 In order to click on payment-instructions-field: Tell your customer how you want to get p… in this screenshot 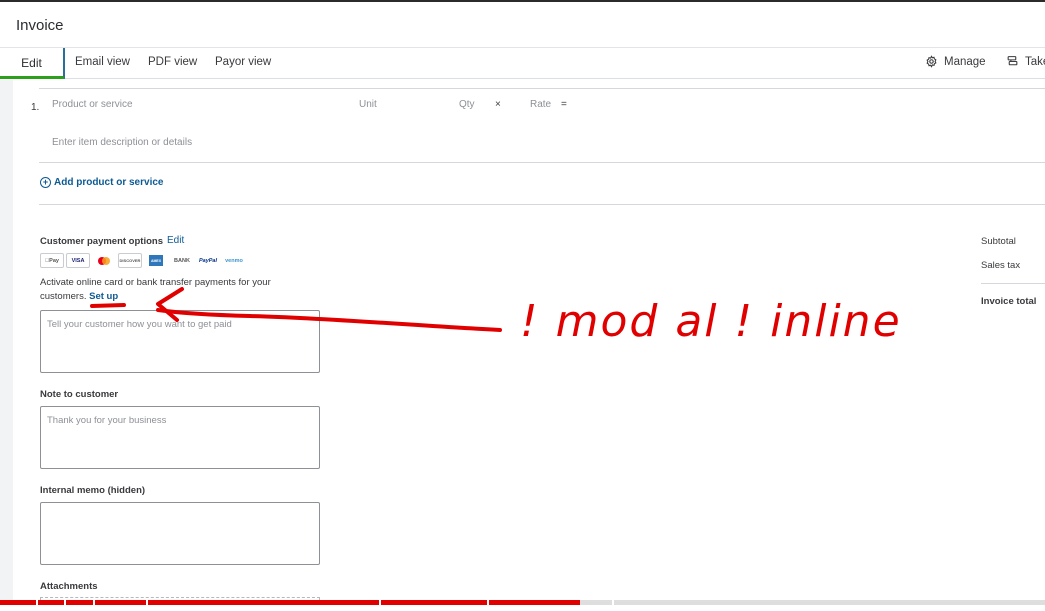, I will do `click(180, 341)`.